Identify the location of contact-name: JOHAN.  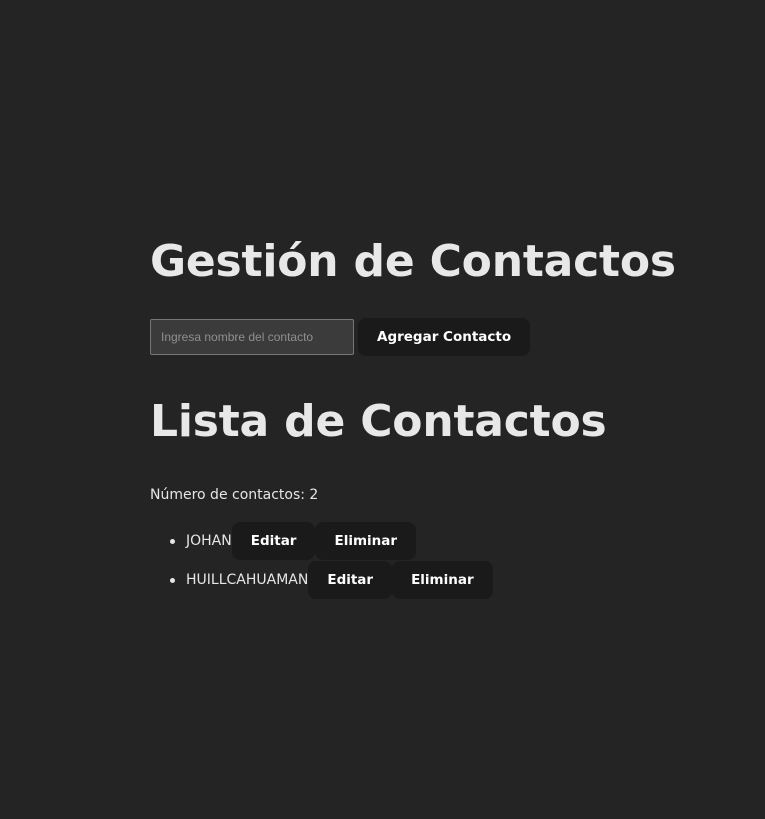
(209, 541).